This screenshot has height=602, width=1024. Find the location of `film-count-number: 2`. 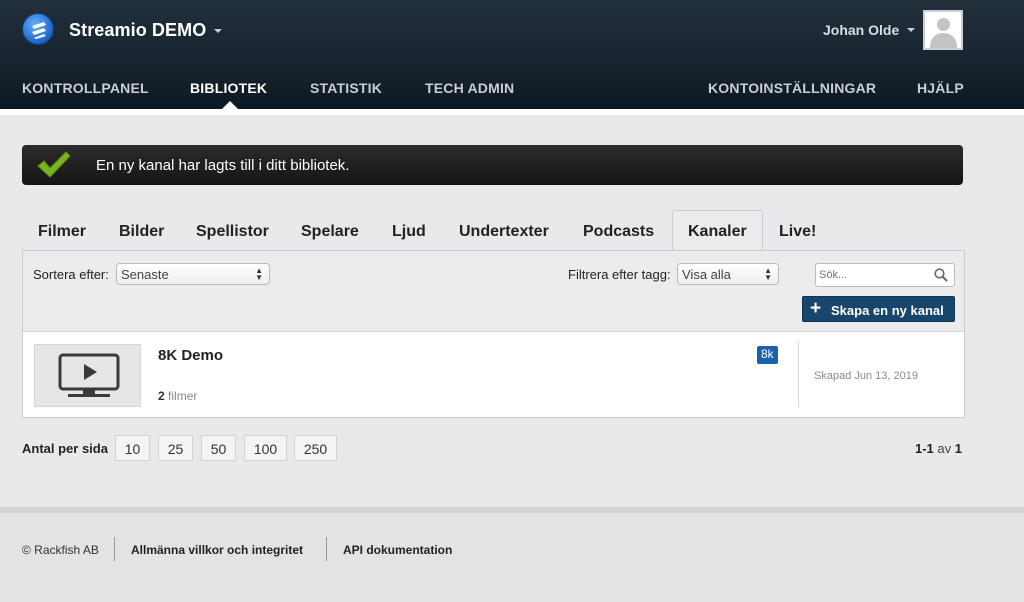

film-count-number: 2 is located at coordinates (161, 396).